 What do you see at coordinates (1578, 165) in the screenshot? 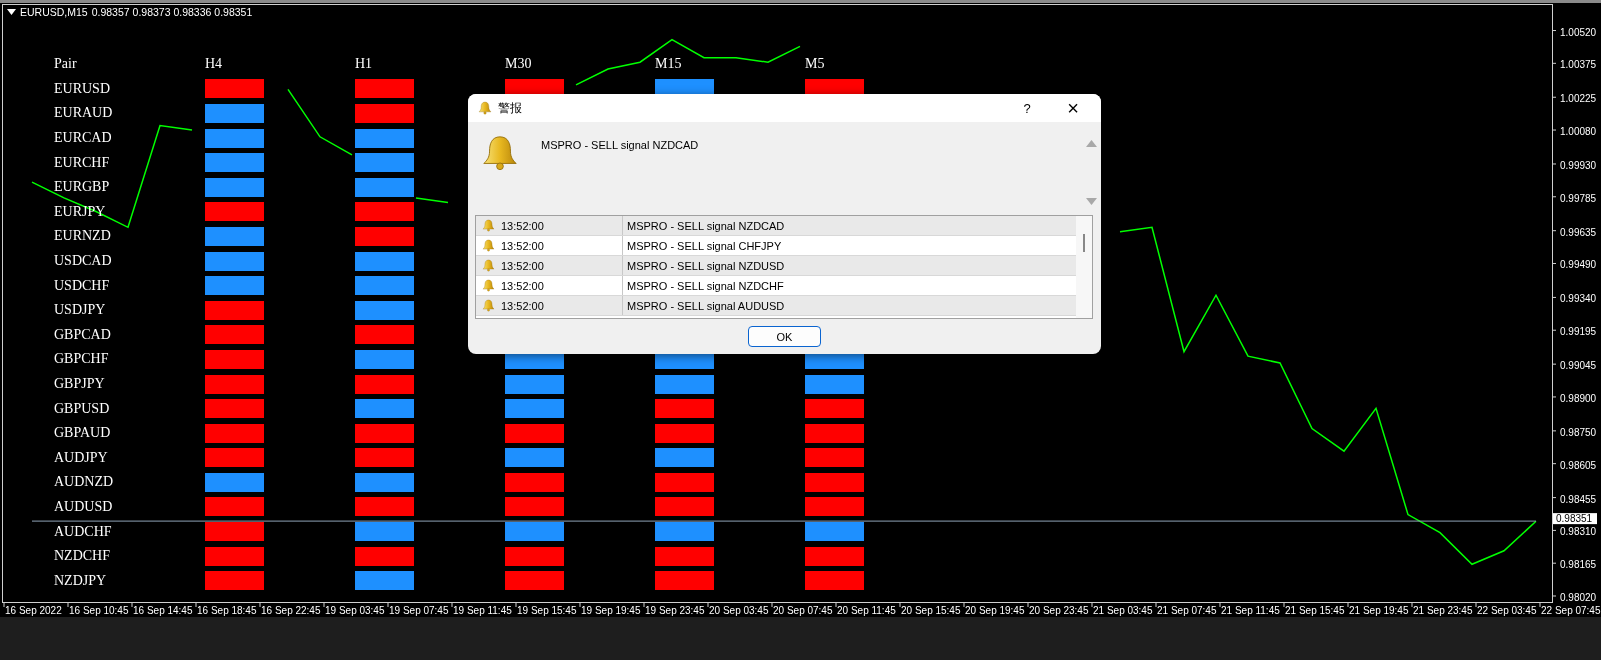
I see `price-tick-label: 0.99930` at bounding box center [1578, 165].